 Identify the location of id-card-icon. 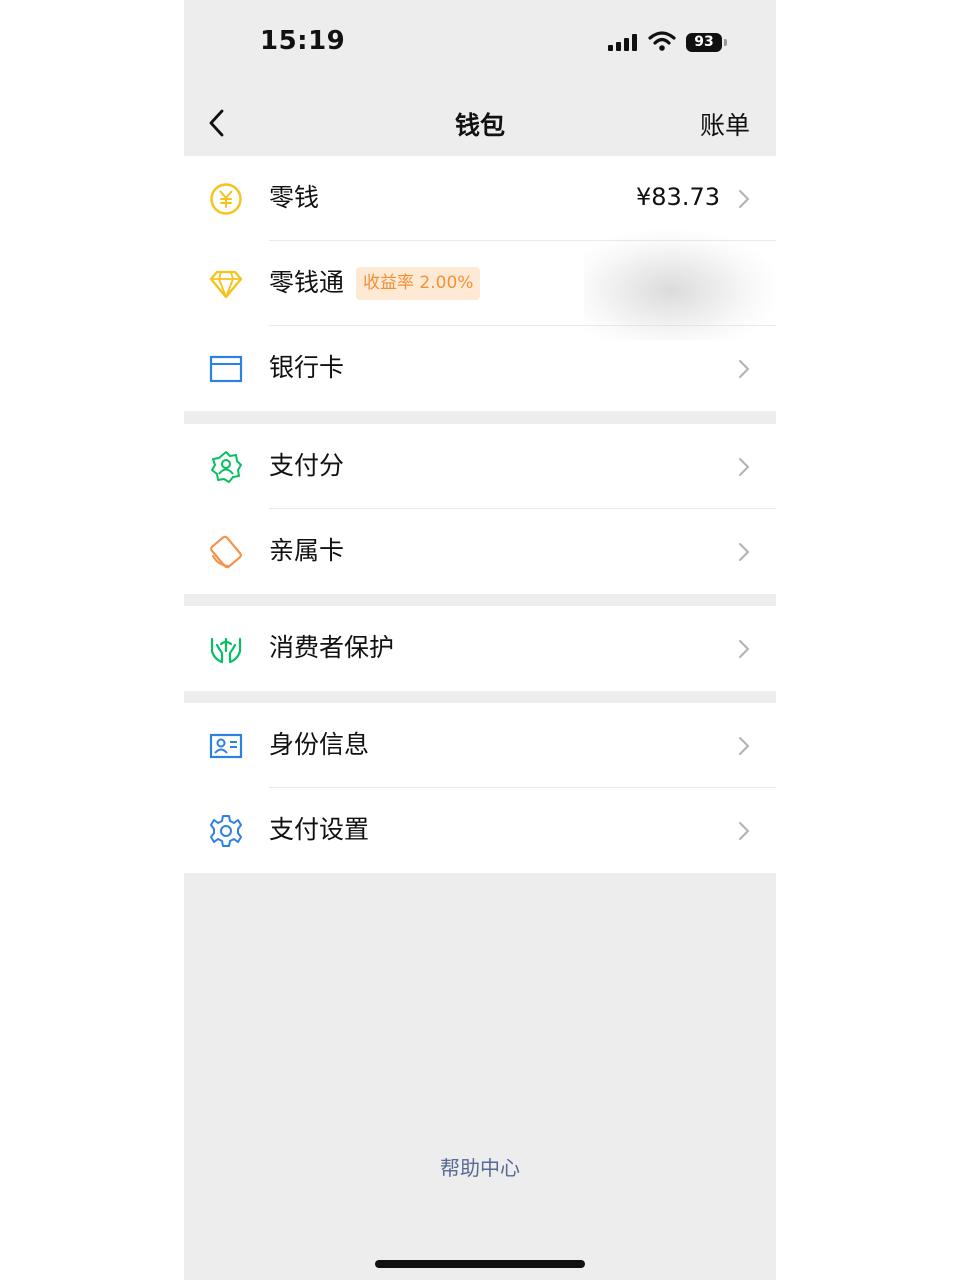
(226, 746).